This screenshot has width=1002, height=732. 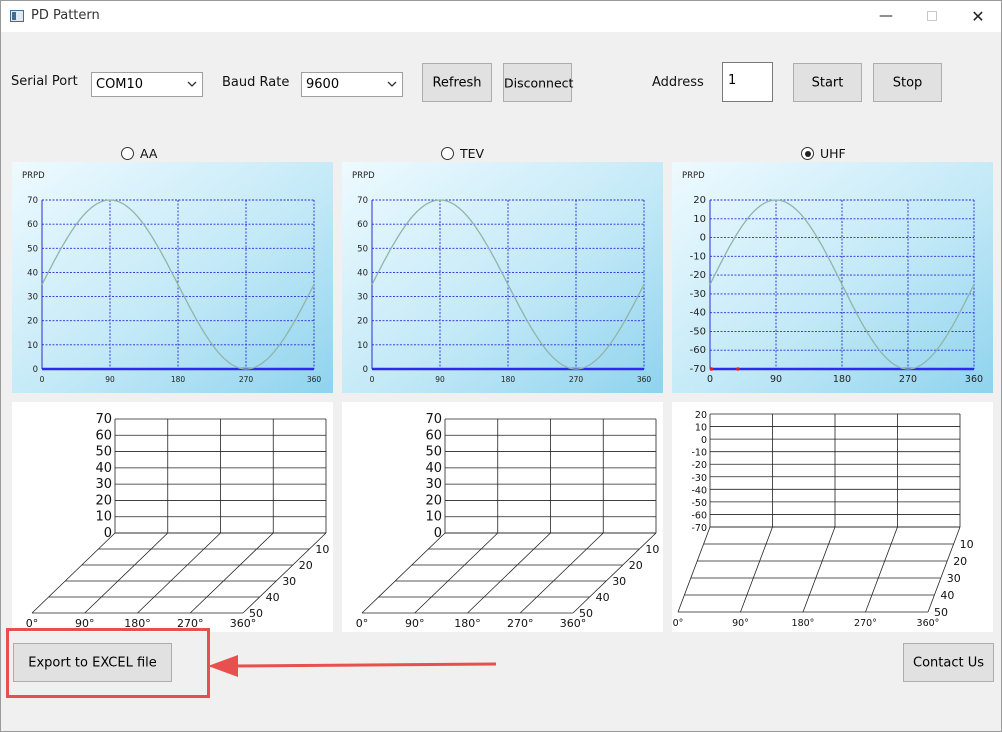 What do you see at coordinates (103, 452) in the screenshot?
I see `z-tick-label: 50` at bounding box center [103, 452].